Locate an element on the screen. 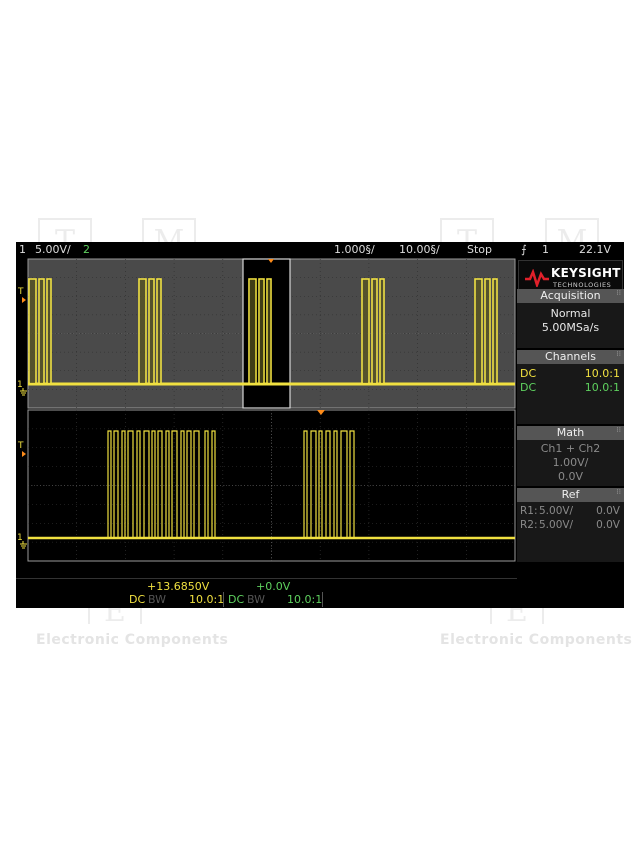  math-body: Ch1 + Ch2 1.00V/ 0.0V is located at coordinates (570, 463).